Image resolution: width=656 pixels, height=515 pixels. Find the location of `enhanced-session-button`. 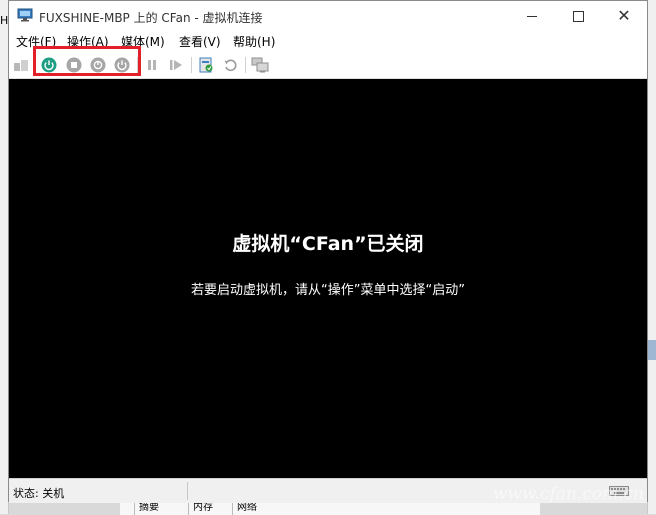

enhanced-session-button is located at coordinates (260, 65).